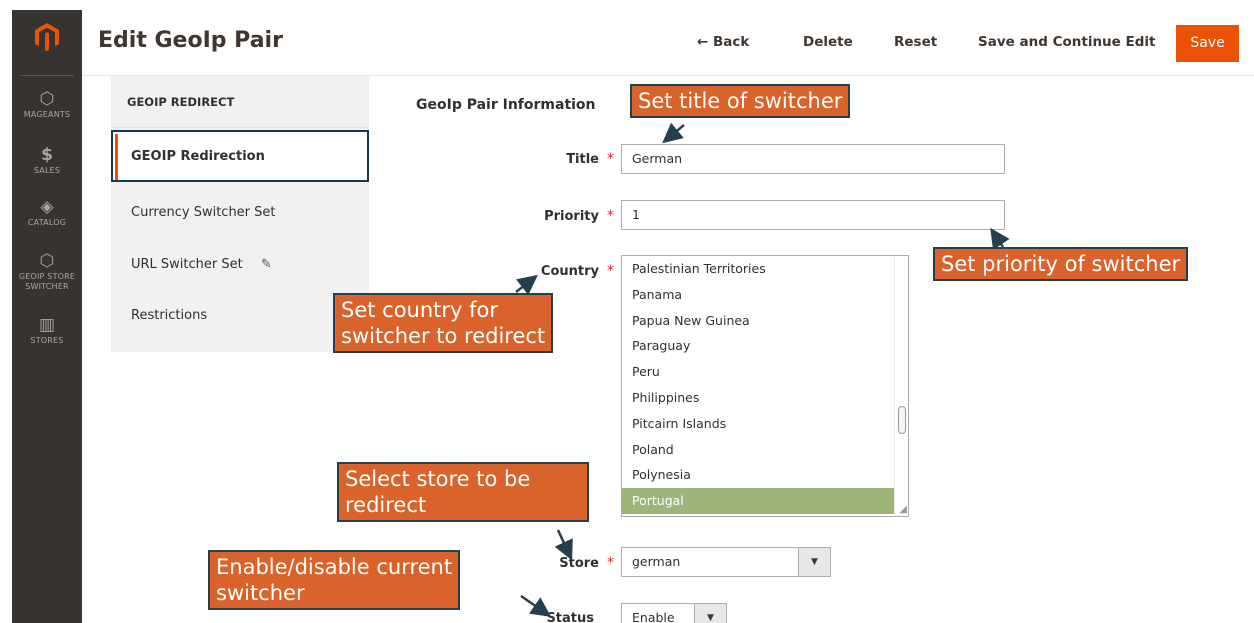 This screenshot has height=623, width=1254. Describe the element at coordinates (570, 617) in the screenshot. I see `status-label-text: Status` at that location.